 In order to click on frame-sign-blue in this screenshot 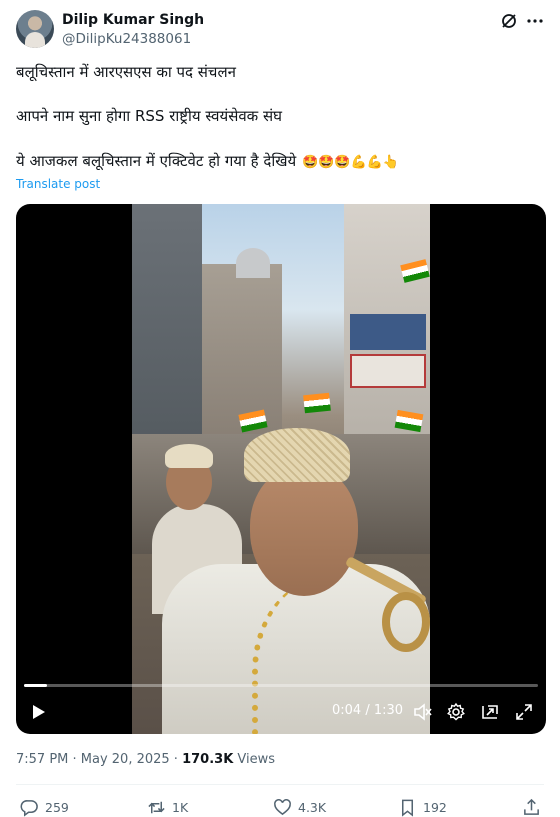, I will do `click(388, 332)`.